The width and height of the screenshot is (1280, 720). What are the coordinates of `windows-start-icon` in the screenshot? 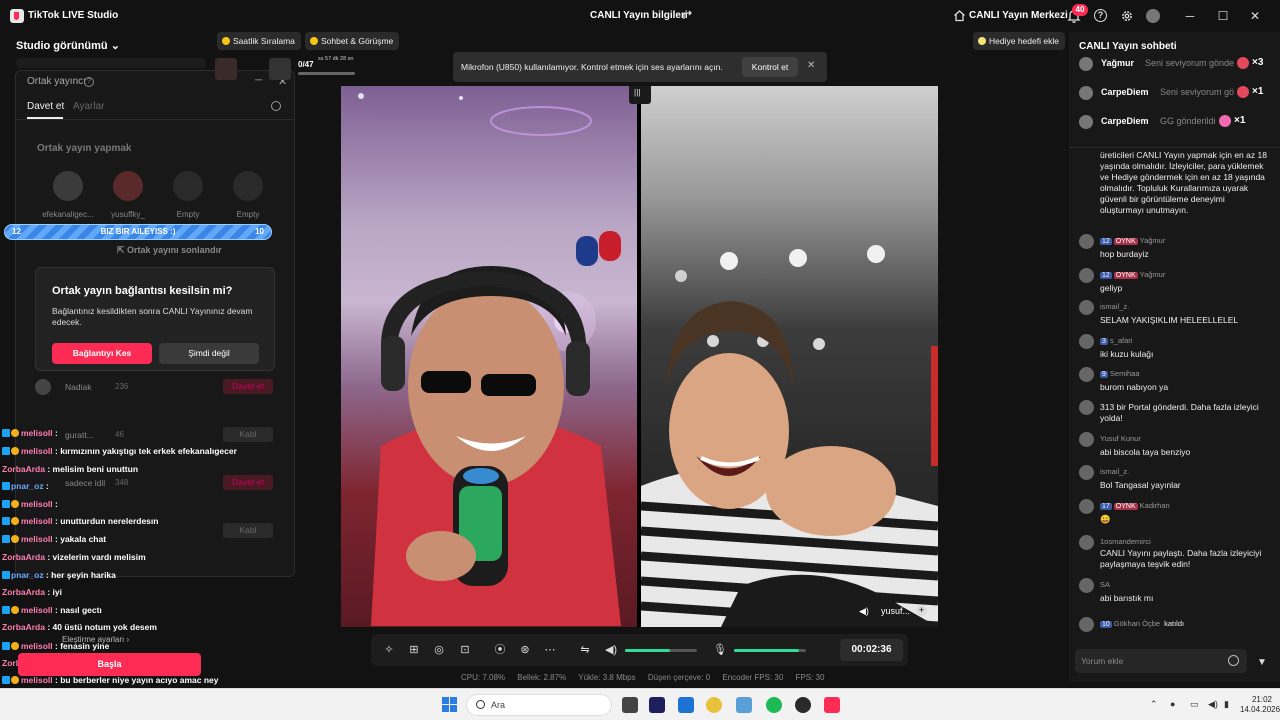 It's located at (449, 704).